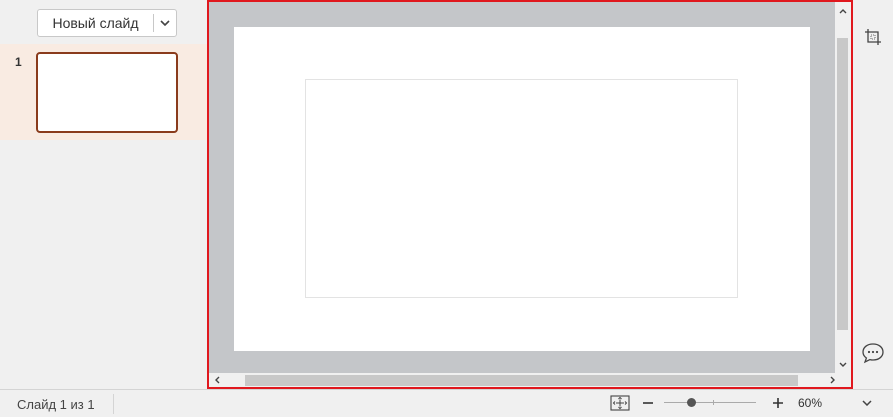  I want to click on zoom-dropdown-button, so click(867, 403).